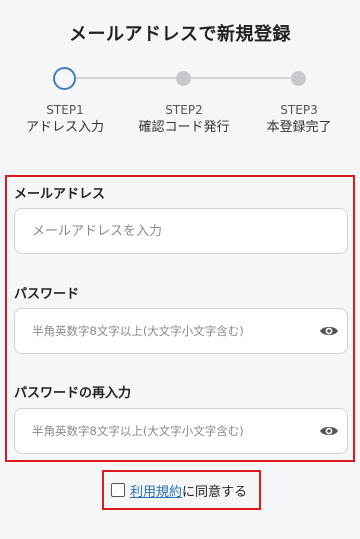  I want to click on email-field, so click(181, 231).